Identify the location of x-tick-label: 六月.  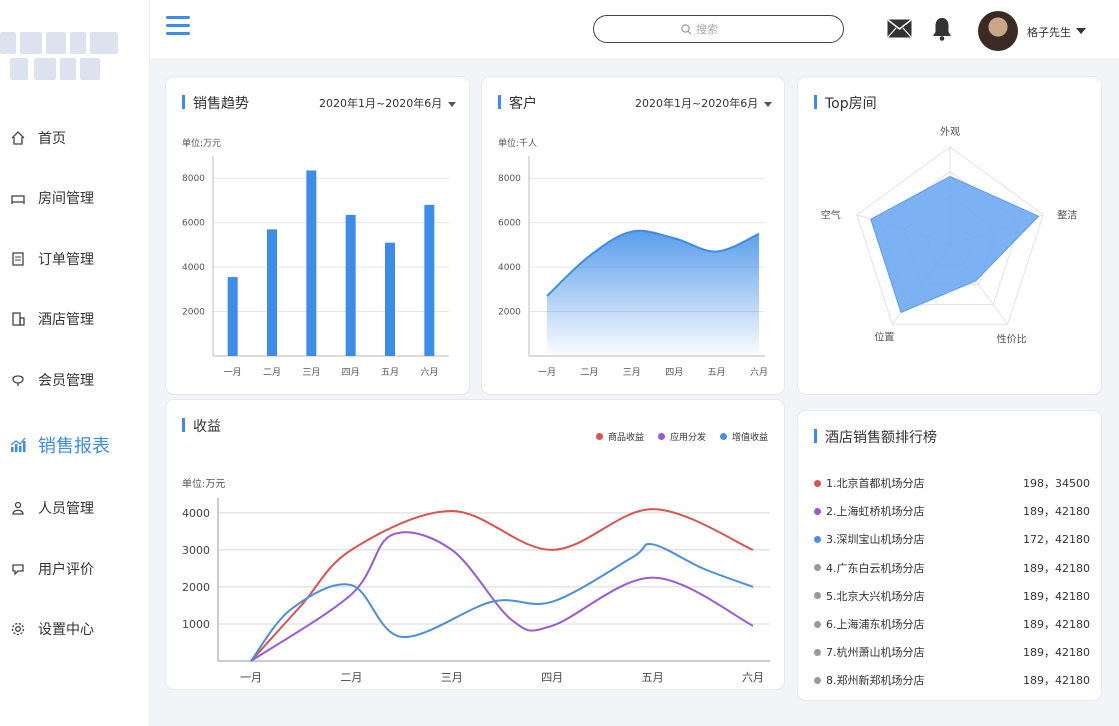
(429, 372).